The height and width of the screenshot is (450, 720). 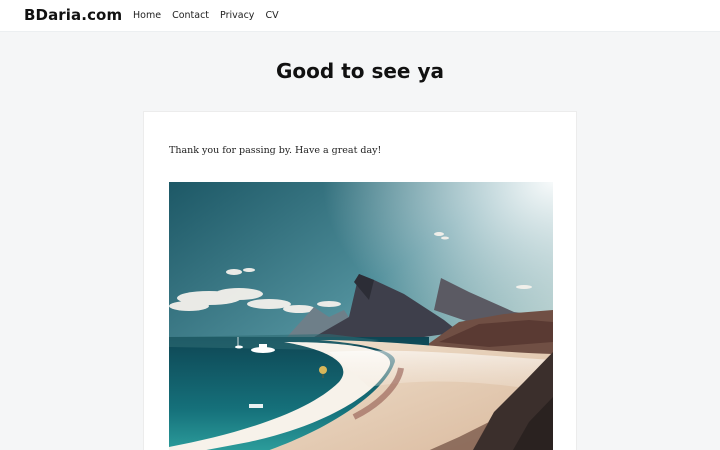 What do you see at coordinates (360, 71) in the screenshot?
I see `page-title: Good to see ya` at bounding box center [360, 71].